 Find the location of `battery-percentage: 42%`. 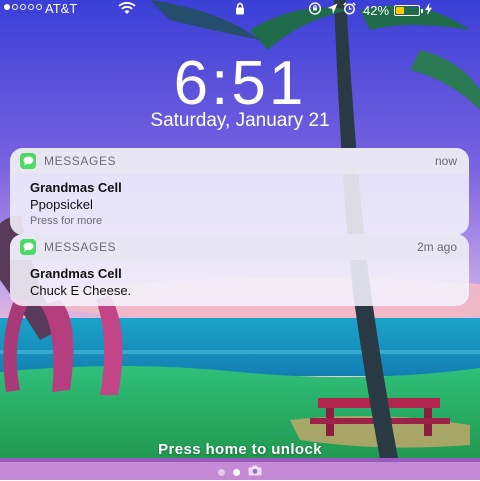

battery-percentage: 42% is located at coordinates (376, 10).